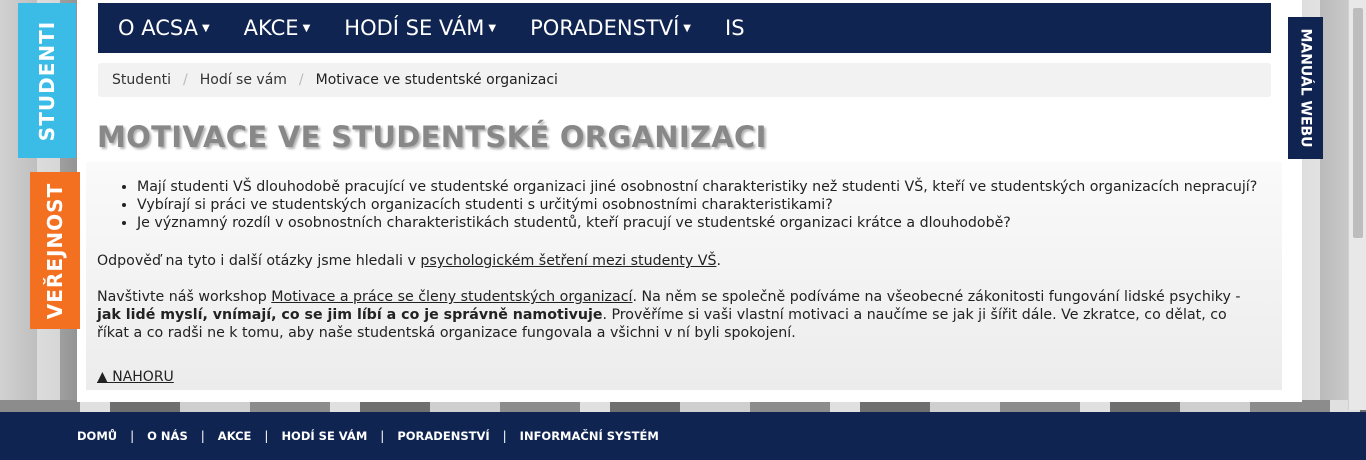 The width and height of the screenshot is (1366, 460). Describe the element at coordinates (589, 436) in the screenshot. I see `footer-link-informacni-system: INFORMAČNÍ SYSTÉM` at that location.